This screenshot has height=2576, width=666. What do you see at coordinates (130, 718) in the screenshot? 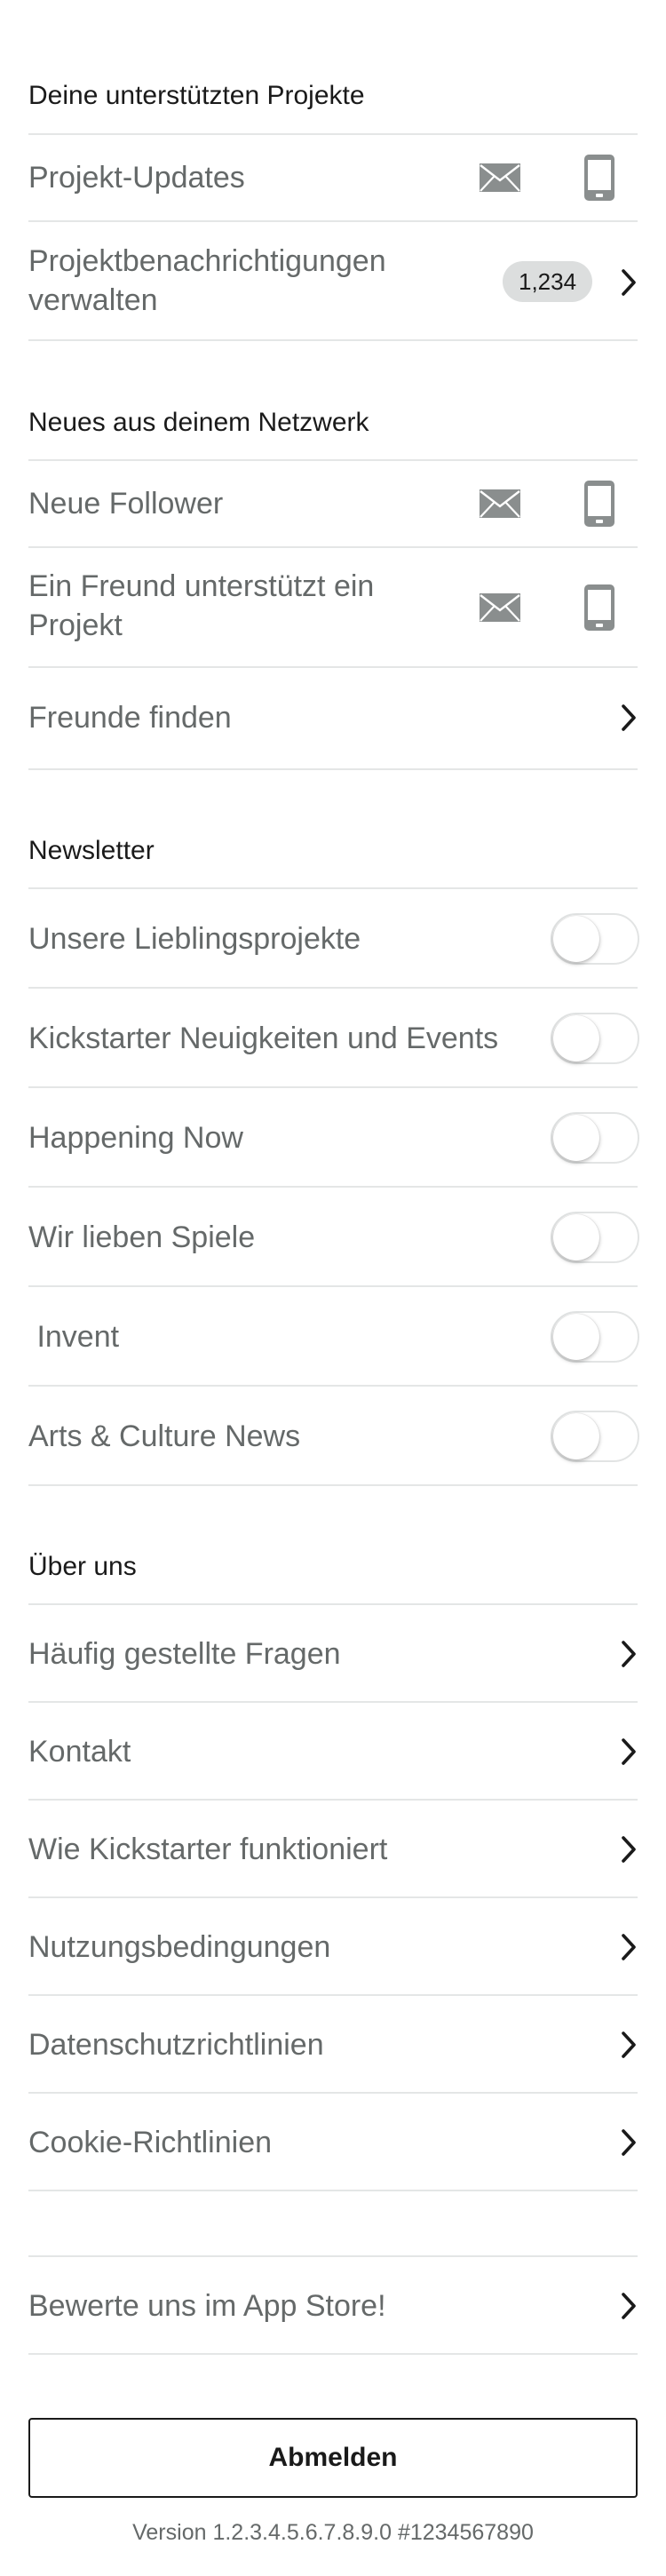
I see `row-label-find-friends: Freunde finden` at bounding box center [130, 718].